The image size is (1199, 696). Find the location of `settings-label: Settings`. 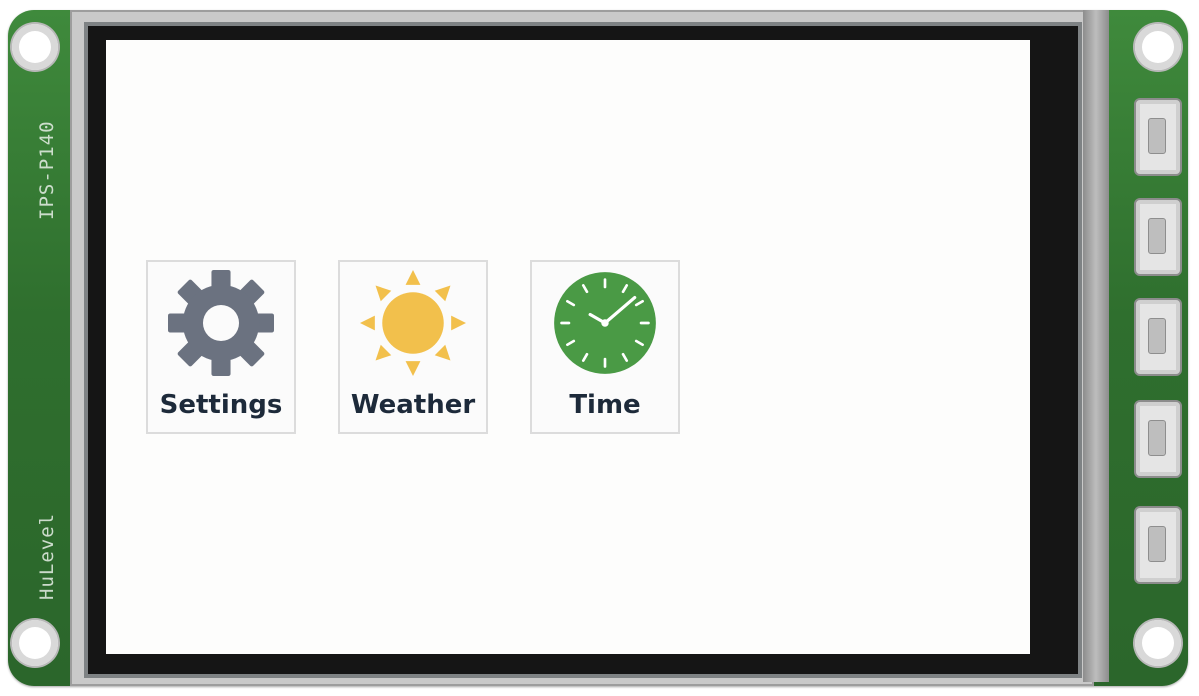

settings-label: Settings is located at coordinates (221, 405).